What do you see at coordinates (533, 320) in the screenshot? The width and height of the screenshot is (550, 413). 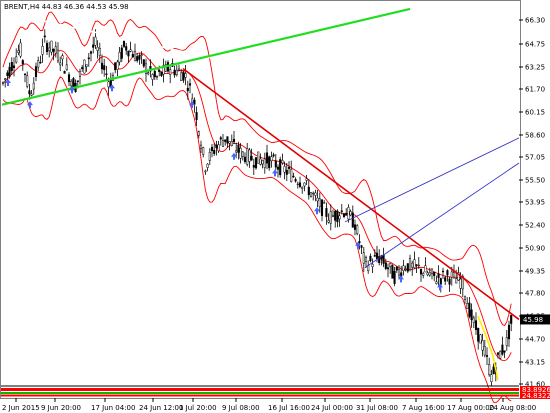 I see `last-price-label: 45.98` at bounding box center [533, 320].